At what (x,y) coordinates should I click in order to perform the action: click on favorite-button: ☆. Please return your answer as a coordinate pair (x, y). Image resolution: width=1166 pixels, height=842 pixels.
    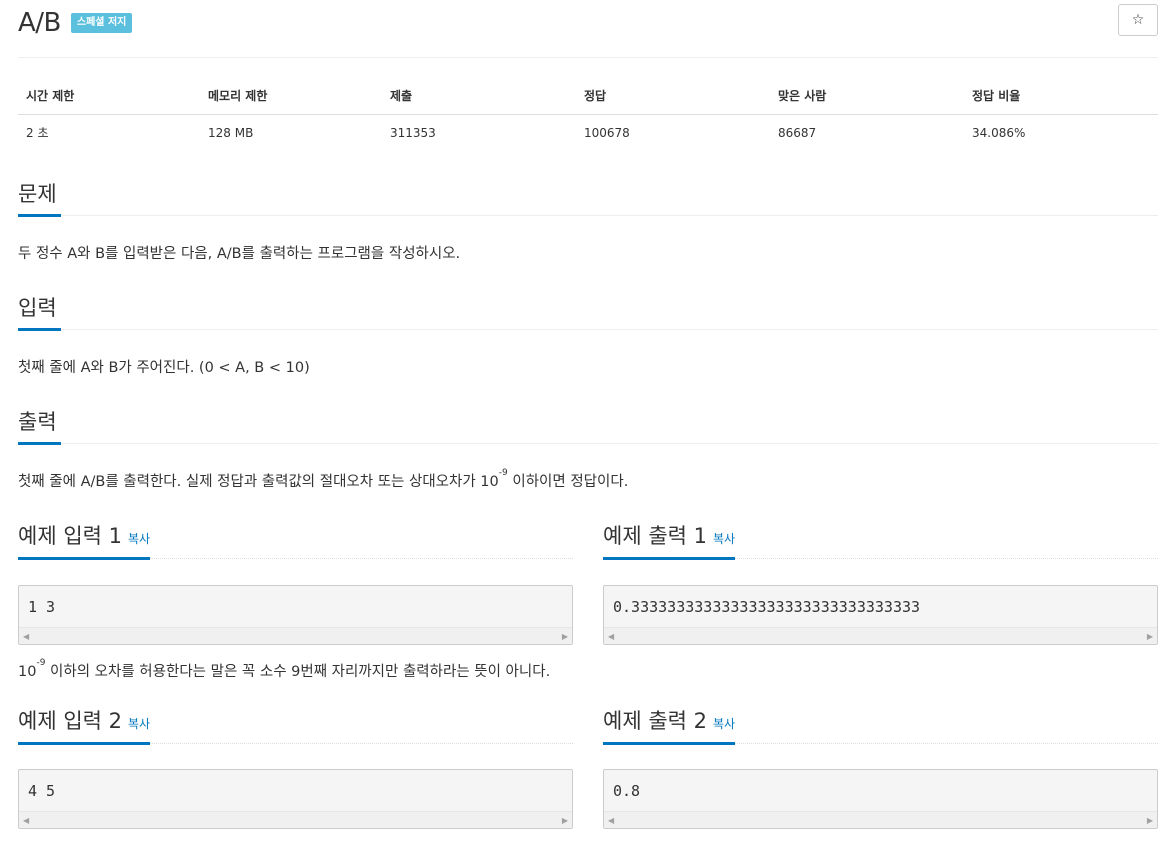
    Looking at the image, I should click on (1138, 20).